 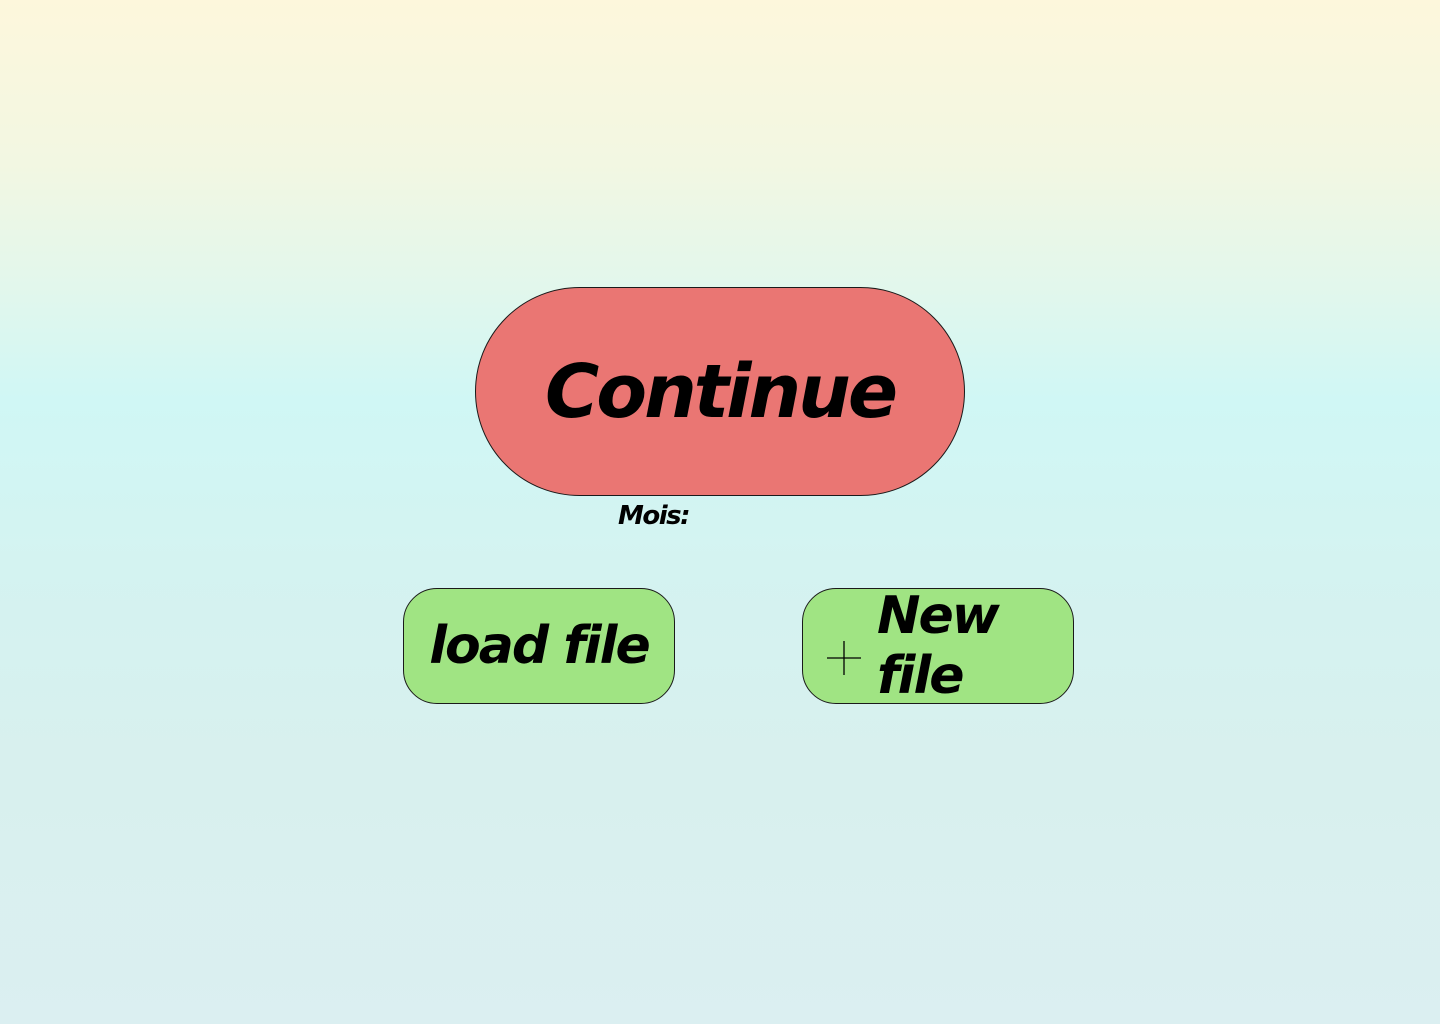 What do you see at coordinates (844, 652) in the screenshot?
I see `plus-icon` at bounding box center [844, 652].